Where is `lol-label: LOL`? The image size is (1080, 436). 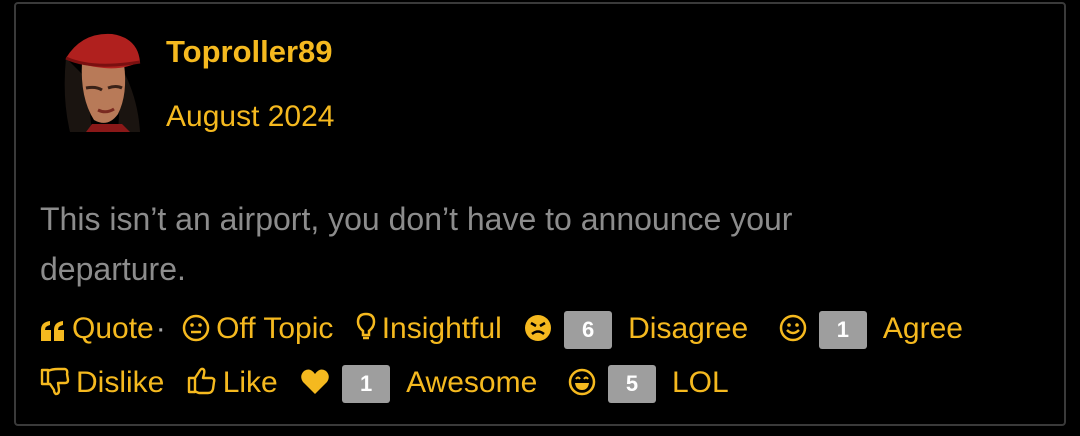
lol-label: LOL is located at coordinates (700, 382).